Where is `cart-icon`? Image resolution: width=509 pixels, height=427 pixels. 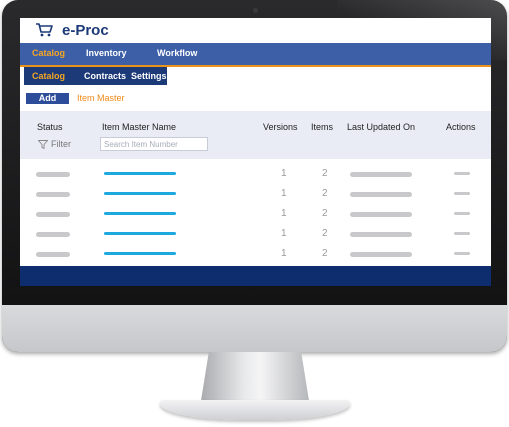
cart-icon is located at coordinates (44, 30).